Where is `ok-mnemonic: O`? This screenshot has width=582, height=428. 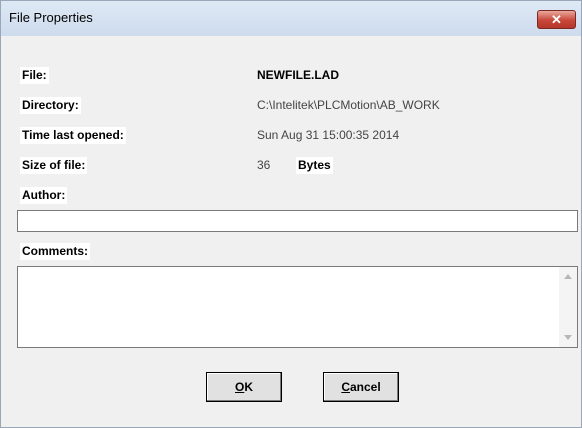
ok-mnemonic: O is located at coordinates (239, 387).